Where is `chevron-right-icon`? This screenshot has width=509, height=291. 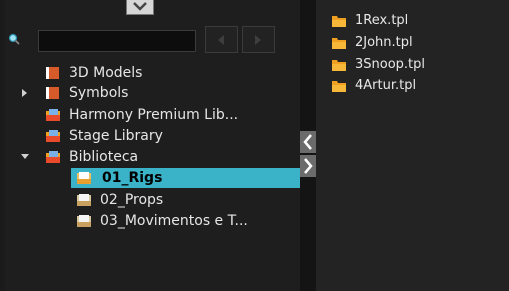 chevron-right-icon is located at coordinates (308, 166).